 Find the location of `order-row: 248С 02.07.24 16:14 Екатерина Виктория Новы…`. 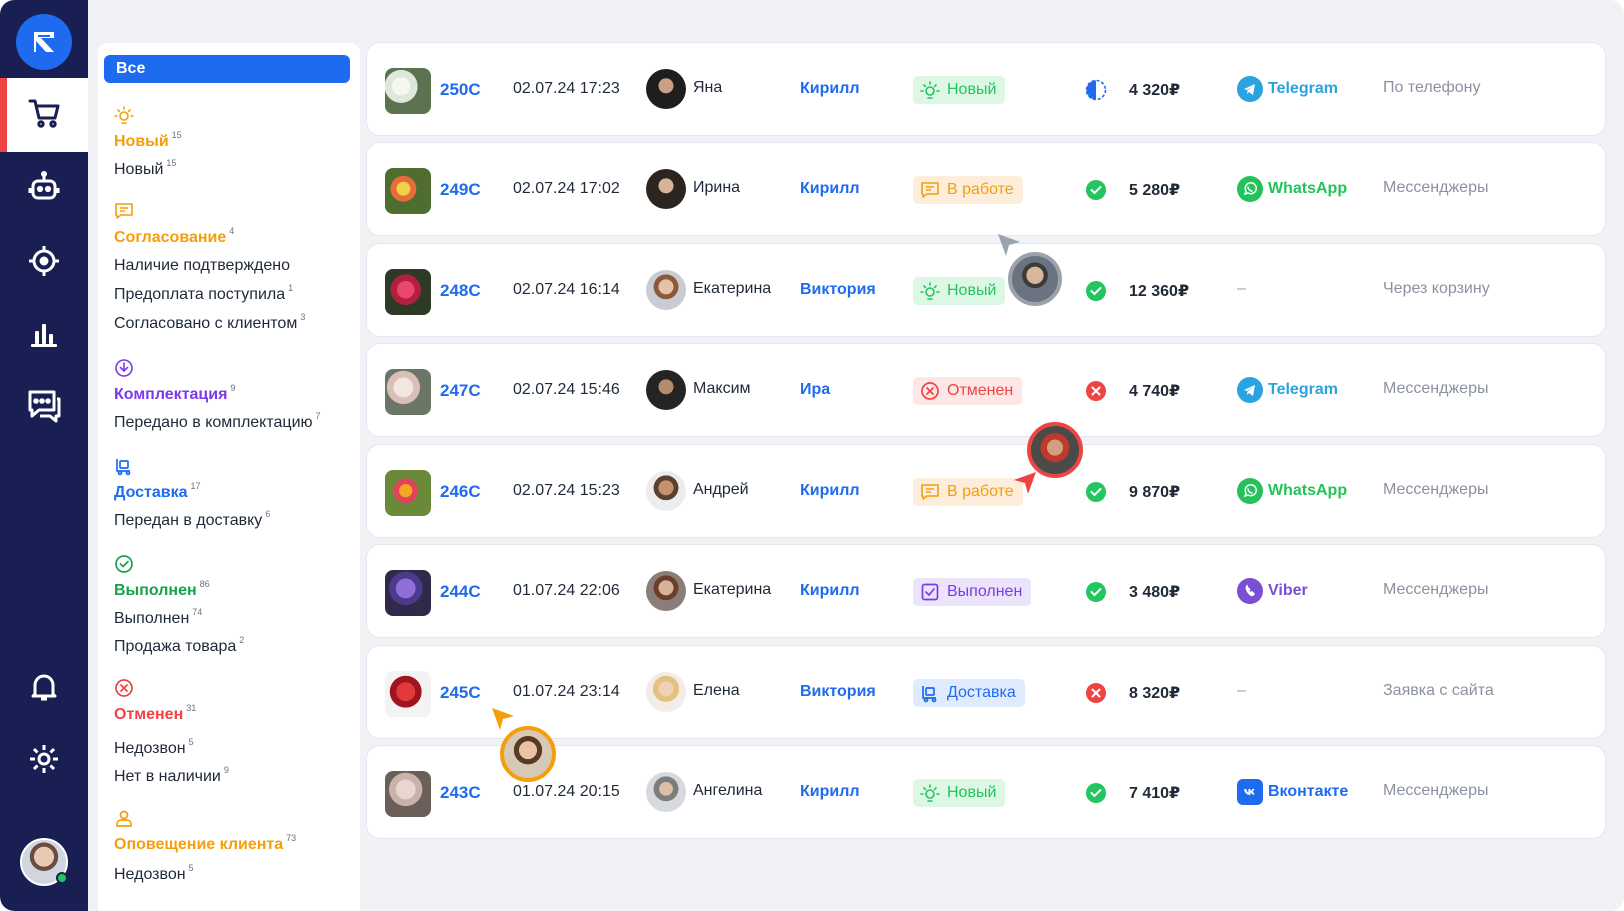

order-row: 248С 02.07.24 16:14 Екатерина Виктория Новы… is located at coordinates (986, 290).